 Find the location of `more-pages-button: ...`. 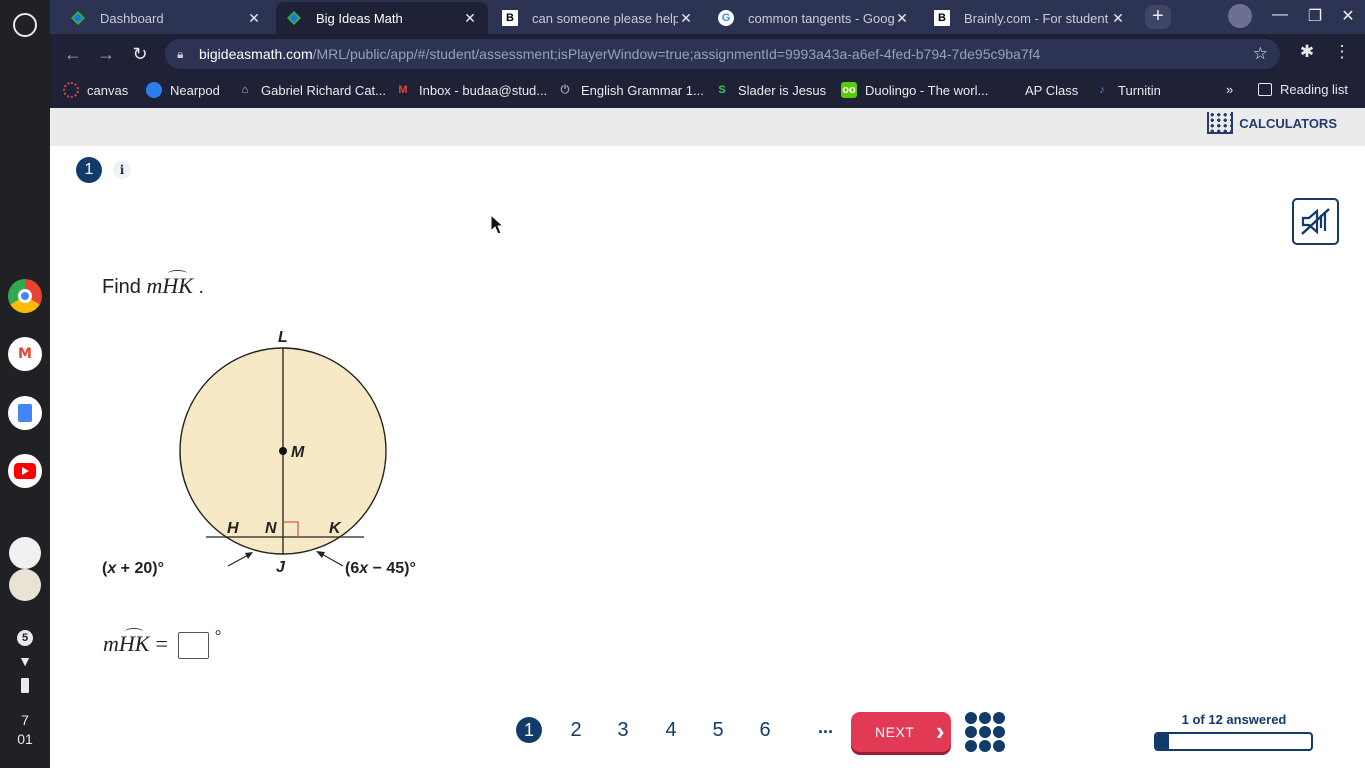

more-pages-button: ... is located at coordinates (825, 727).